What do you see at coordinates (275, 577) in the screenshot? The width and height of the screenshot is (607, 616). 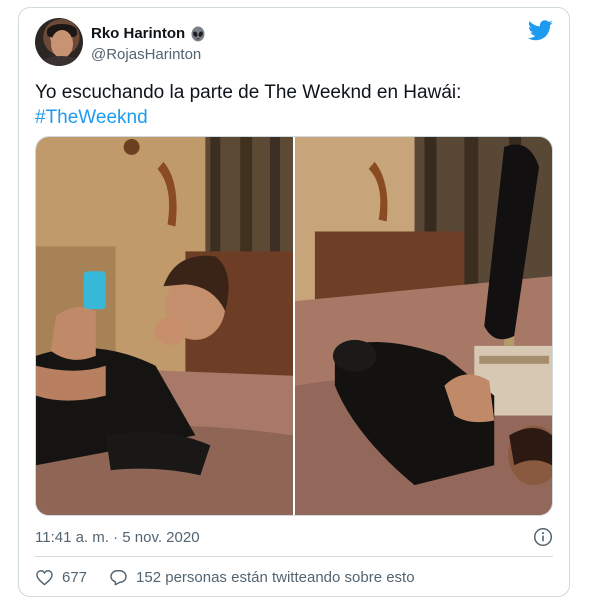 I see `conversation-text: 152 personas están twitteando sobre esto` at bounding box center [275, 577].